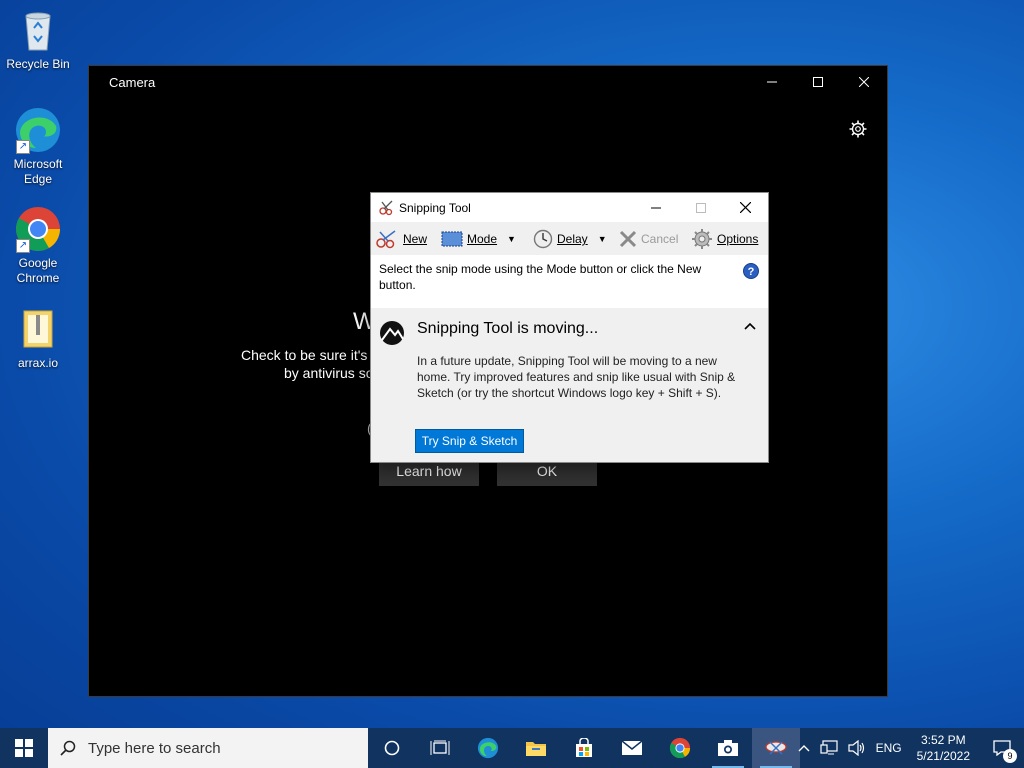 This screenshot has height=768, width=1024. What do you see at coordinates (37, 363) in the screenshot?
I see `desktop-icon-label: arrax.io` at bounding box center [37, 363].